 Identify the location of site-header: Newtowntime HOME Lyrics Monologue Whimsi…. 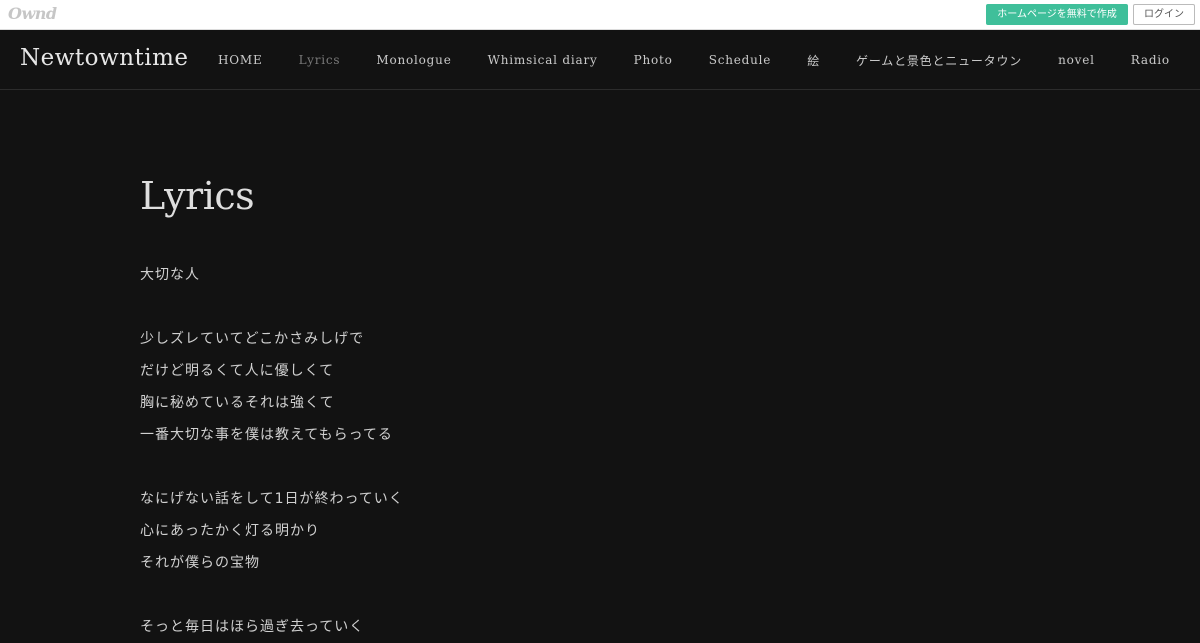
(600, 60).